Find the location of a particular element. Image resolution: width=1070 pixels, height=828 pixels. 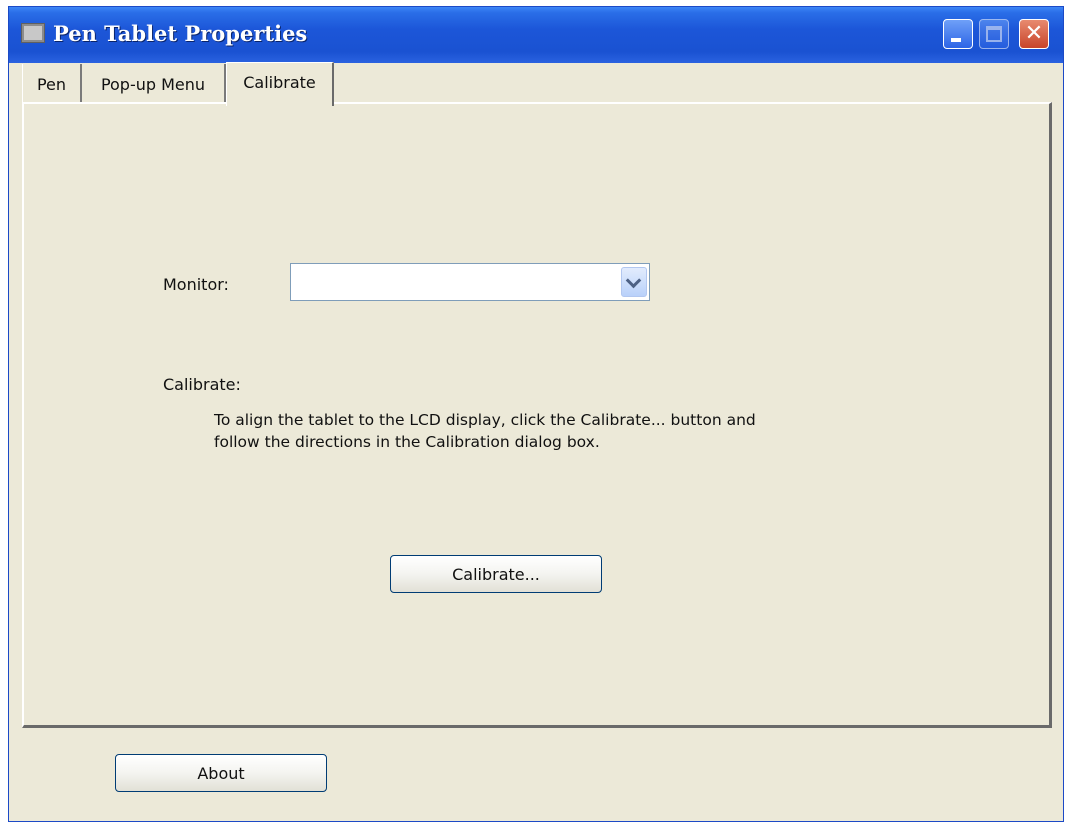

tab-pop-up-menu-label: Pop-up Menu is located at coordinates (153, 84).